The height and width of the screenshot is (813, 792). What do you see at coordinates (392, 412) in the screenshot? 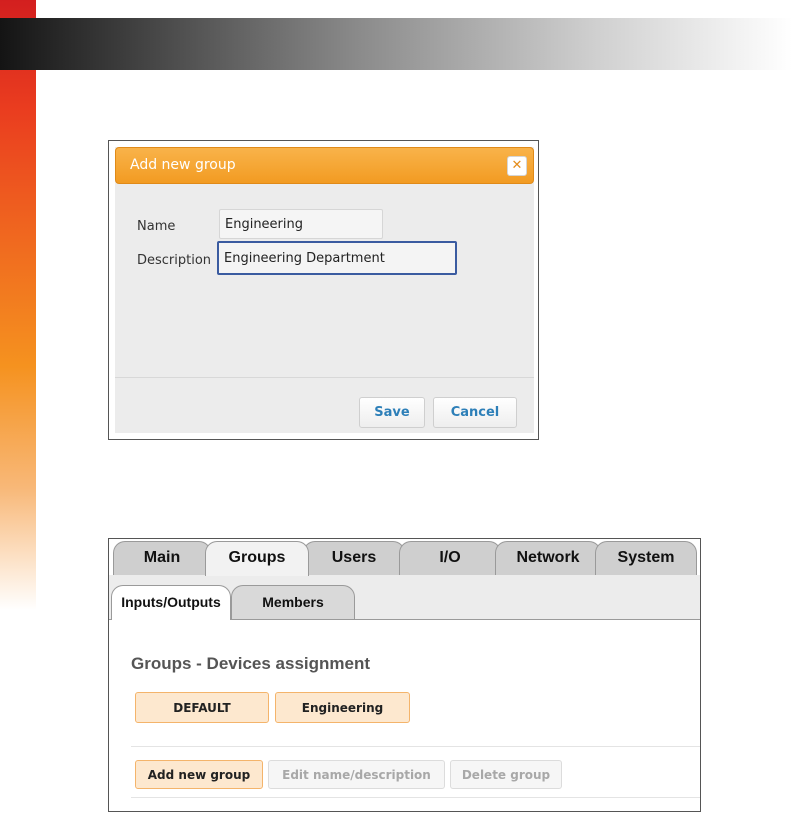
I see `save-button: Save` at bounding box center [392, 412].